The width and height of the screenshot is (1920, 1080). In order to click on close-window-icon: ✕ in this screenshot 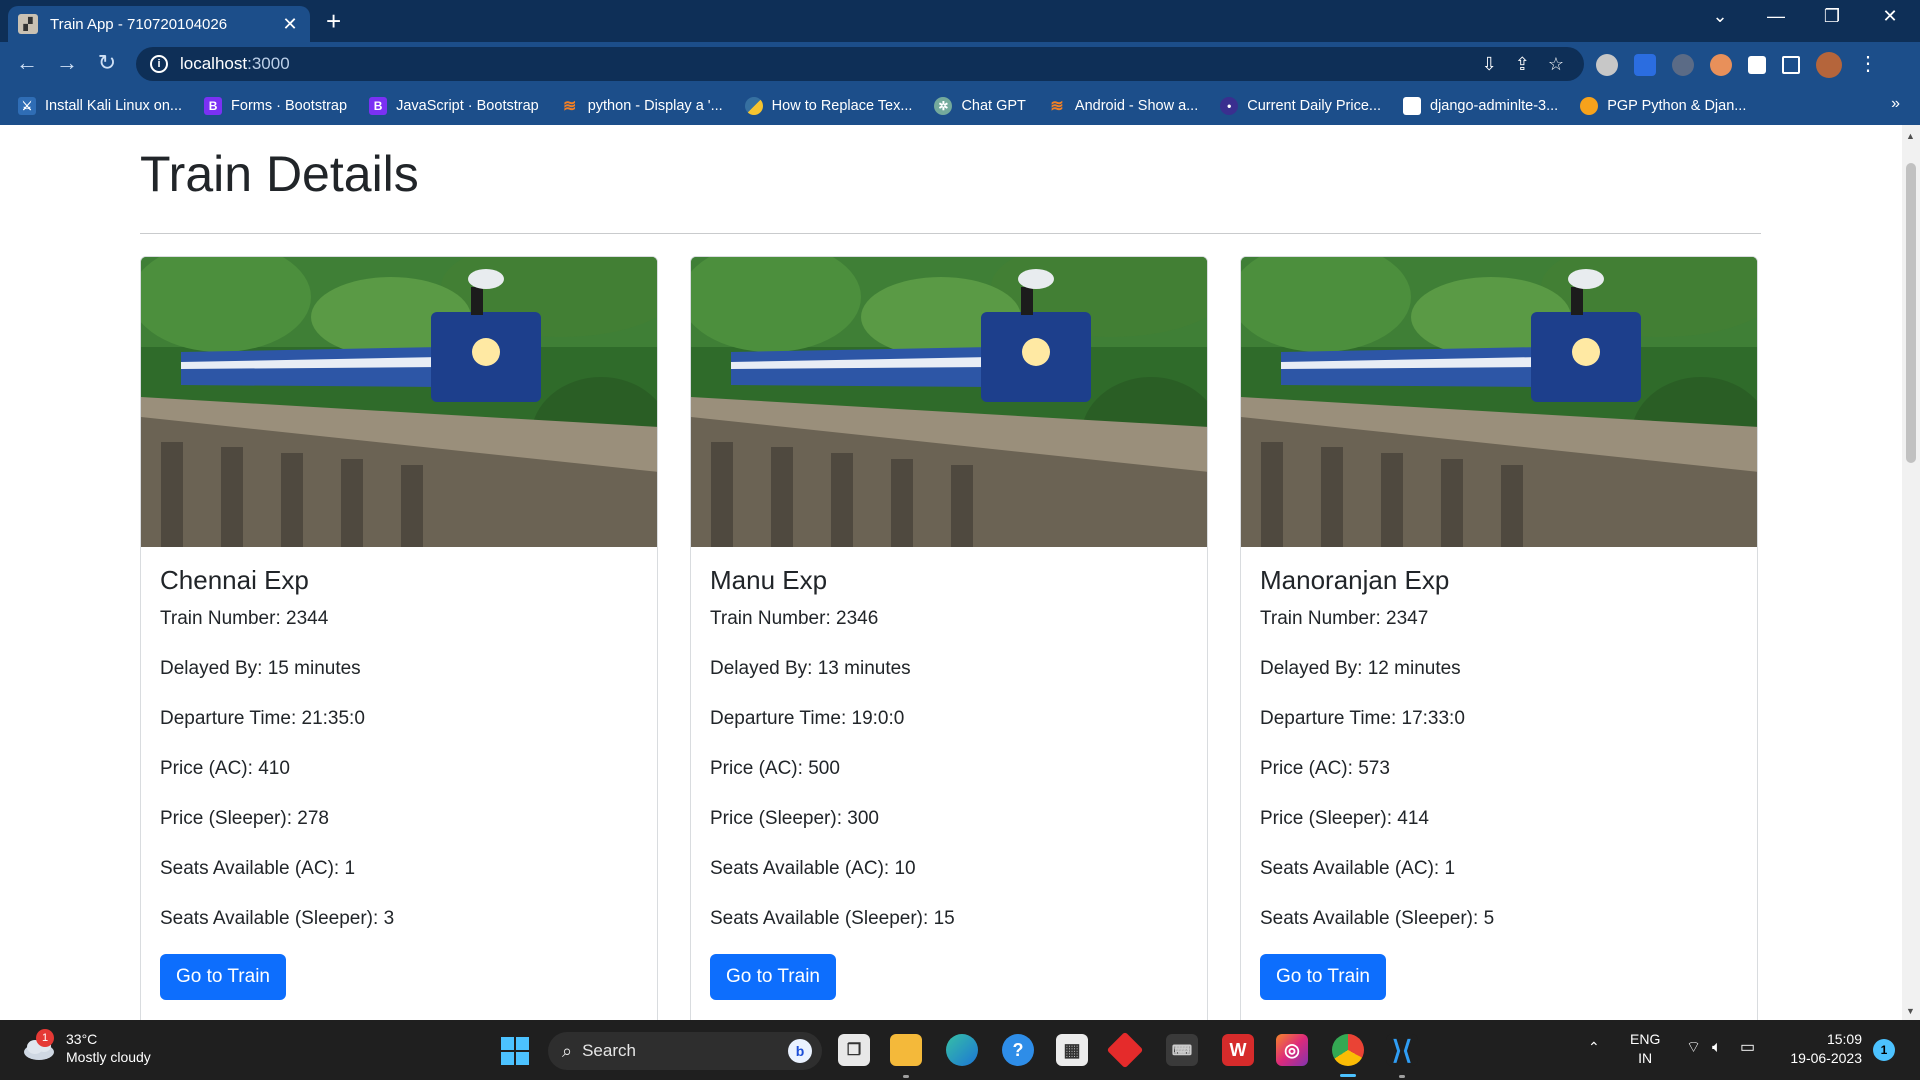, I will do `click(1890, 16)`.